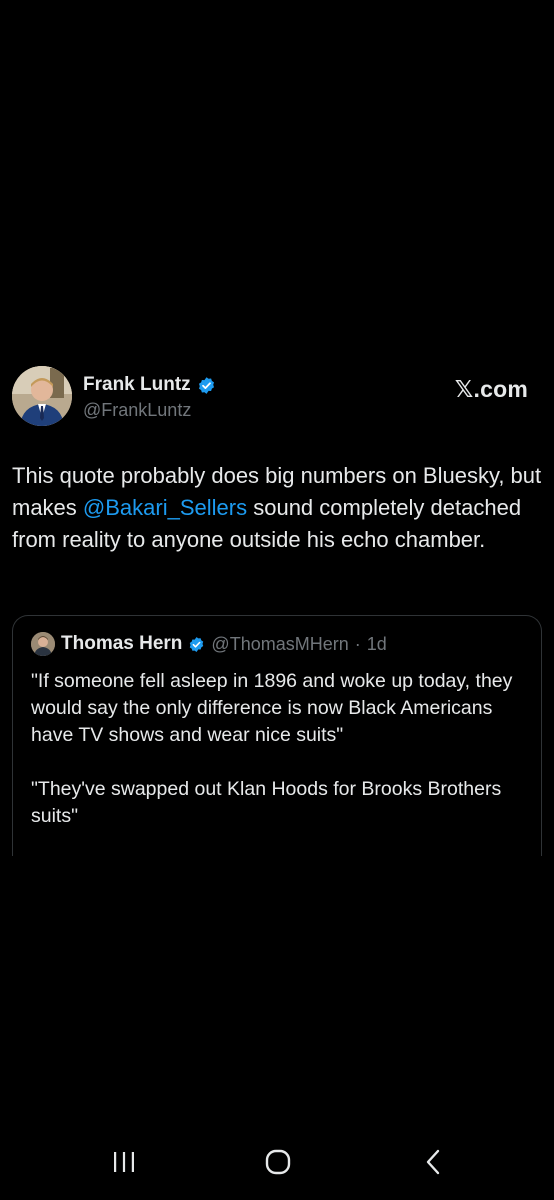 This screenshot has height=1200, width=554. I want to click on verified-badge-icon, so click(206, 385).